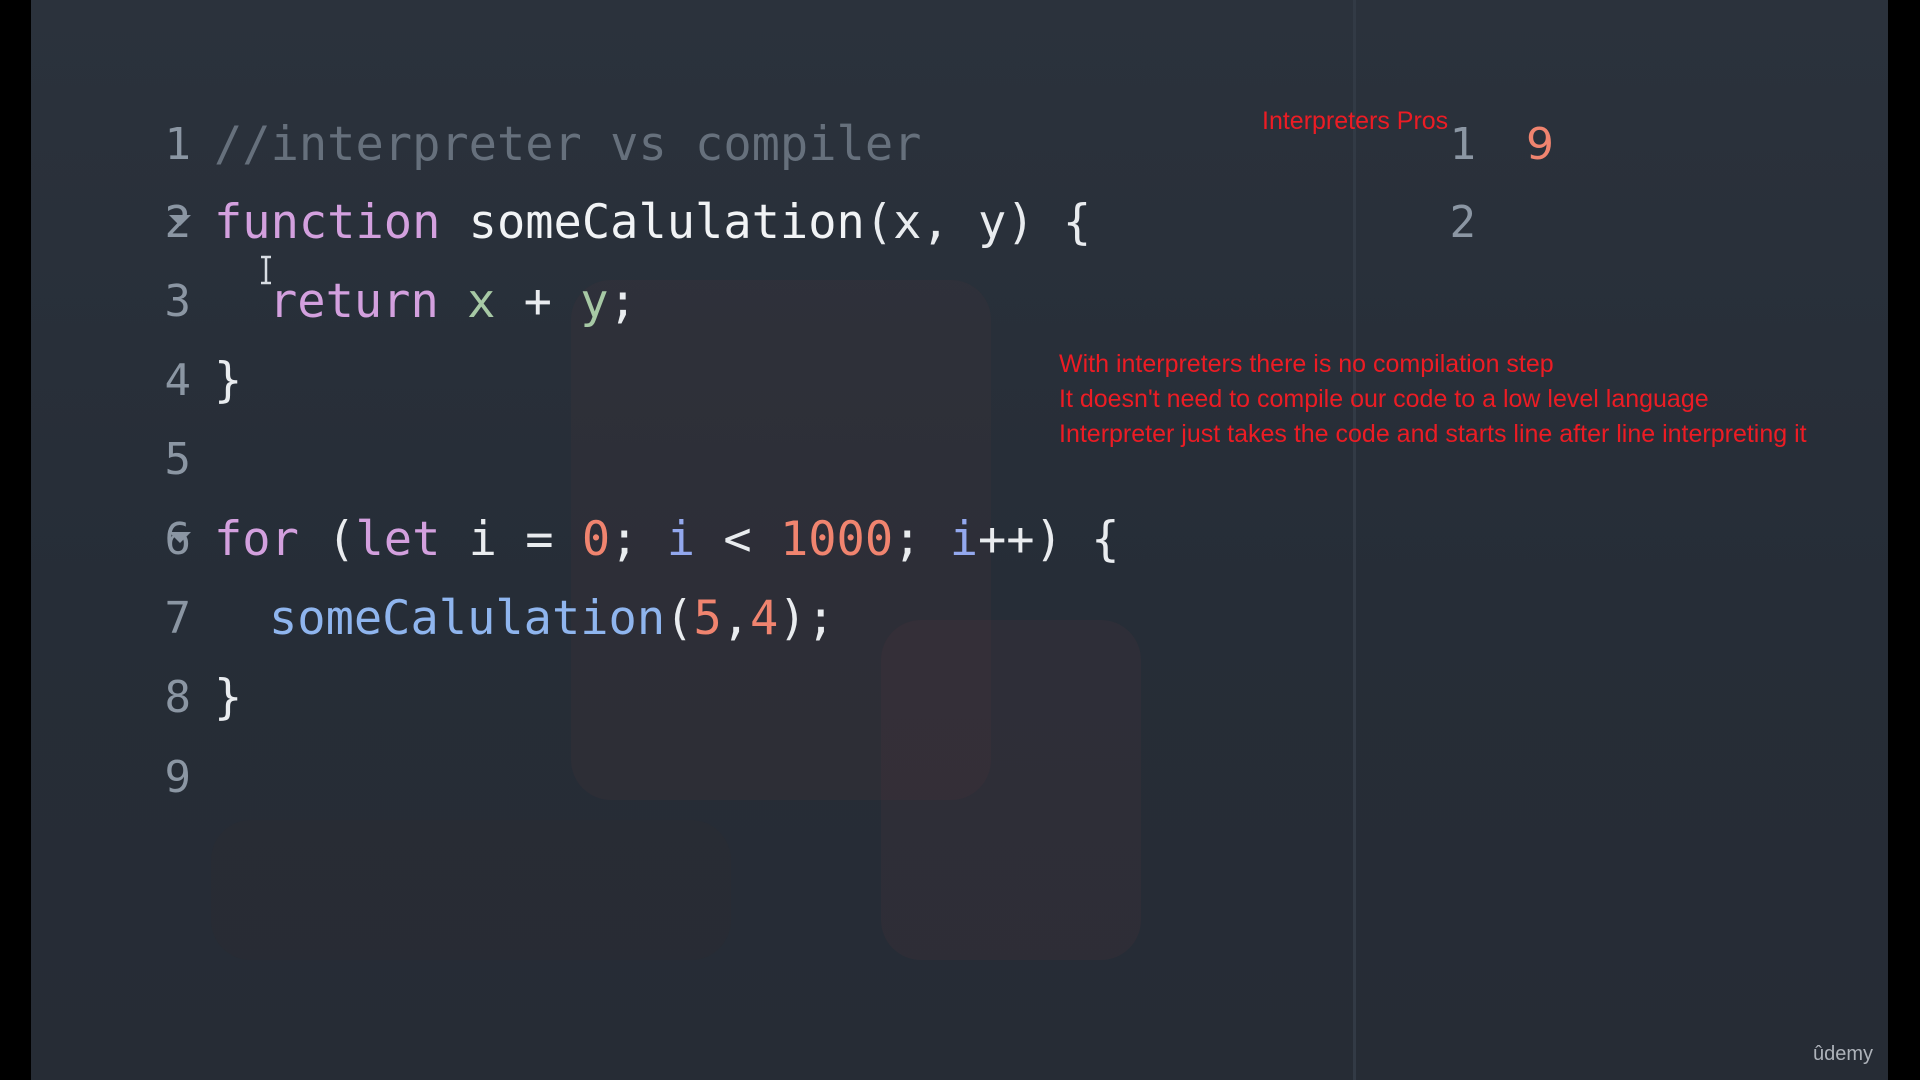 The width and height of the screenshot is (1920, 1080). I want to click on line-number: 7, so click(178, 618).